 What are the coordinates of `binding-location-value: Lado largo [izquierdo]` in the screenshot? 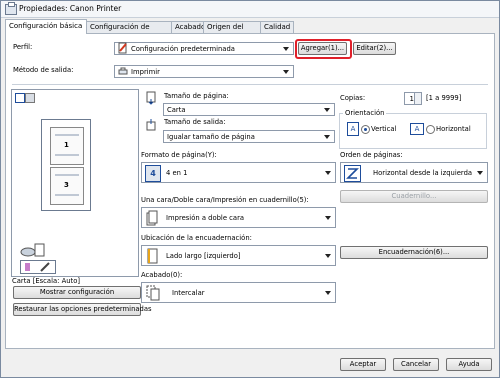 It's located at (203, 256).